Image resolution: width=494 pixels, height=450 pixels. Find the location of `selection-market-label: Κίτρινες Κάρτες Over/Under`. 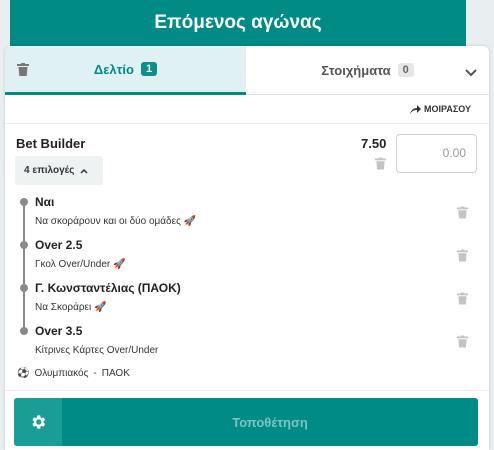

selection-market-label: Κίτρινες Κάρτες Over/Under is located at coordinates (97, 350).